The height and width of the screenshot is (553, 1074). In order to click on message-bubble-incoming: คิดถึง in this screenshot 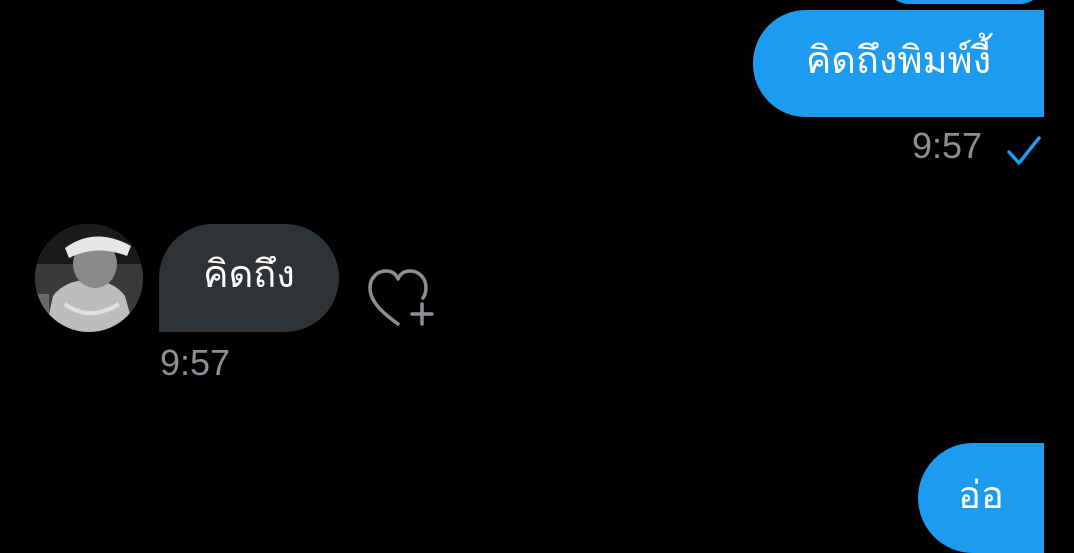, I will do `click(249, 278)`.